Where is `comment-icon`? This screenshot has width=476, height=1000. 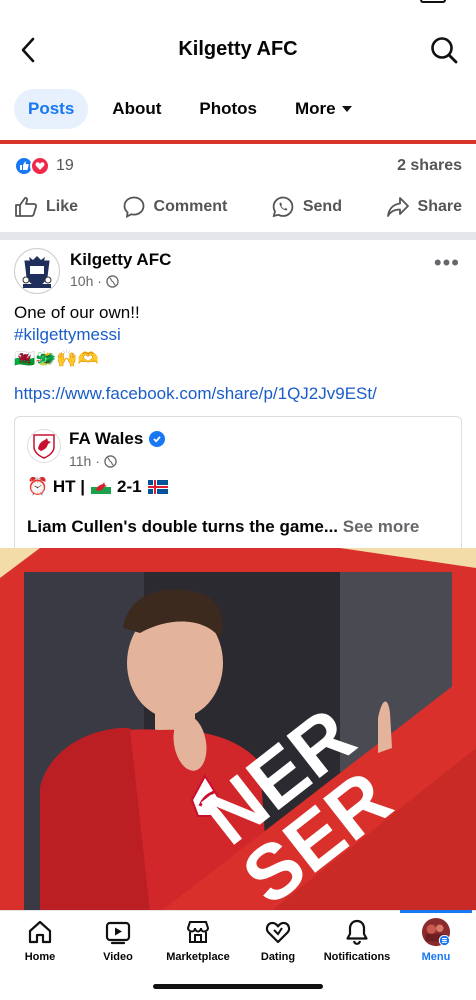 comment-icon is located at coordinates (133, 207).